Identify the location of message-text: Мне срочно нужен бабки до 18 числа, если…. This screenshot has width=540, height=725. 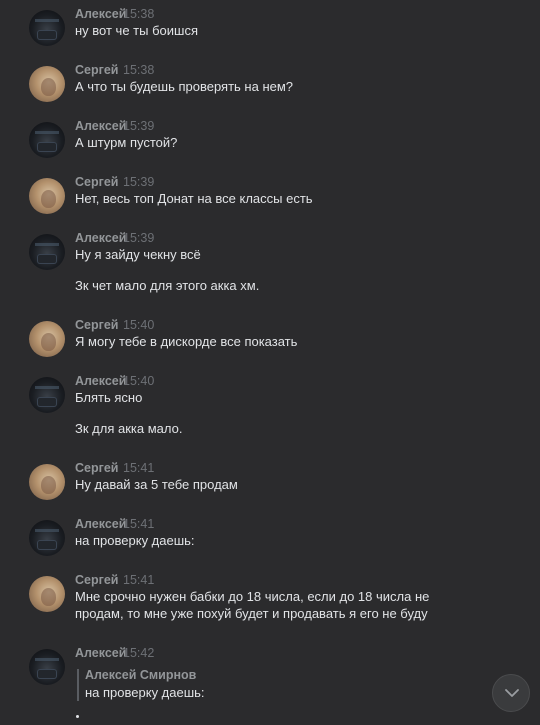
(252, 596).